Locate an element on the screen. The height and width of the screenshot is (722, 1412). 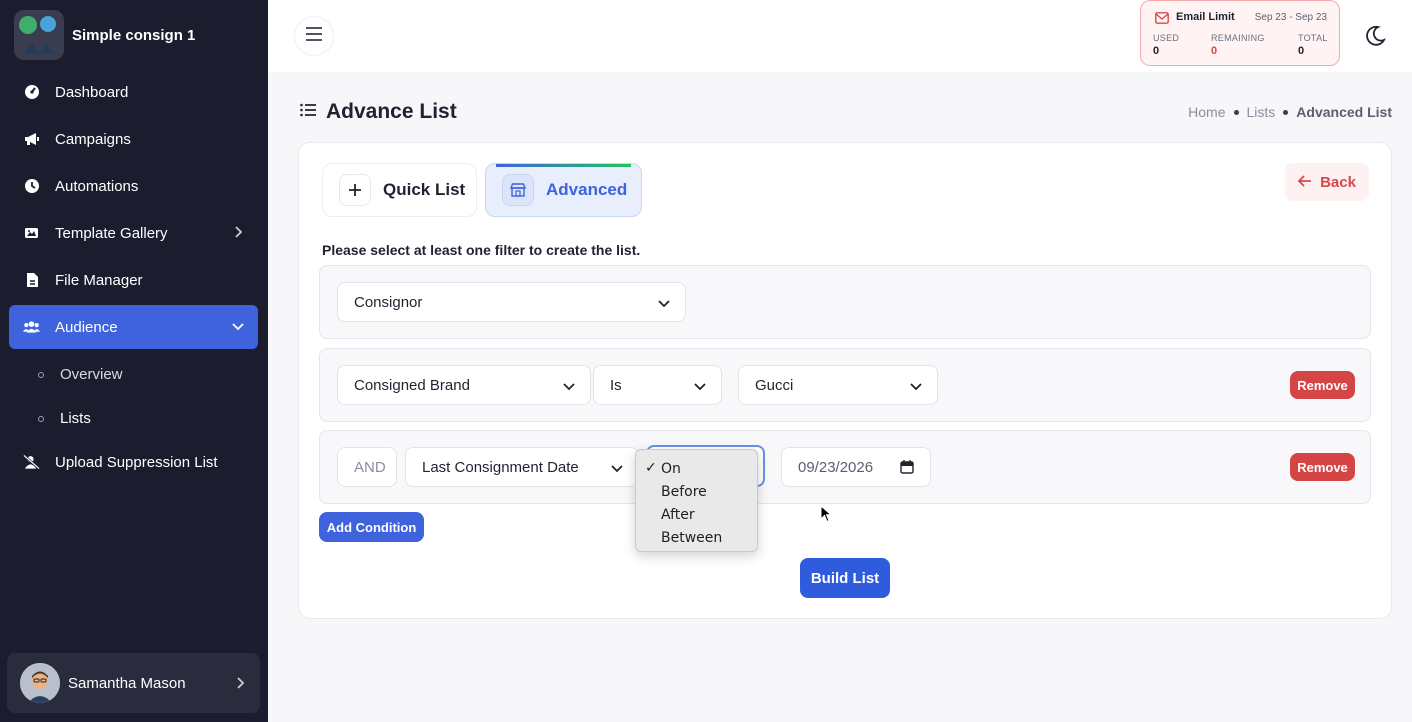
dashboard-icon is located at coordinates (31, 92).